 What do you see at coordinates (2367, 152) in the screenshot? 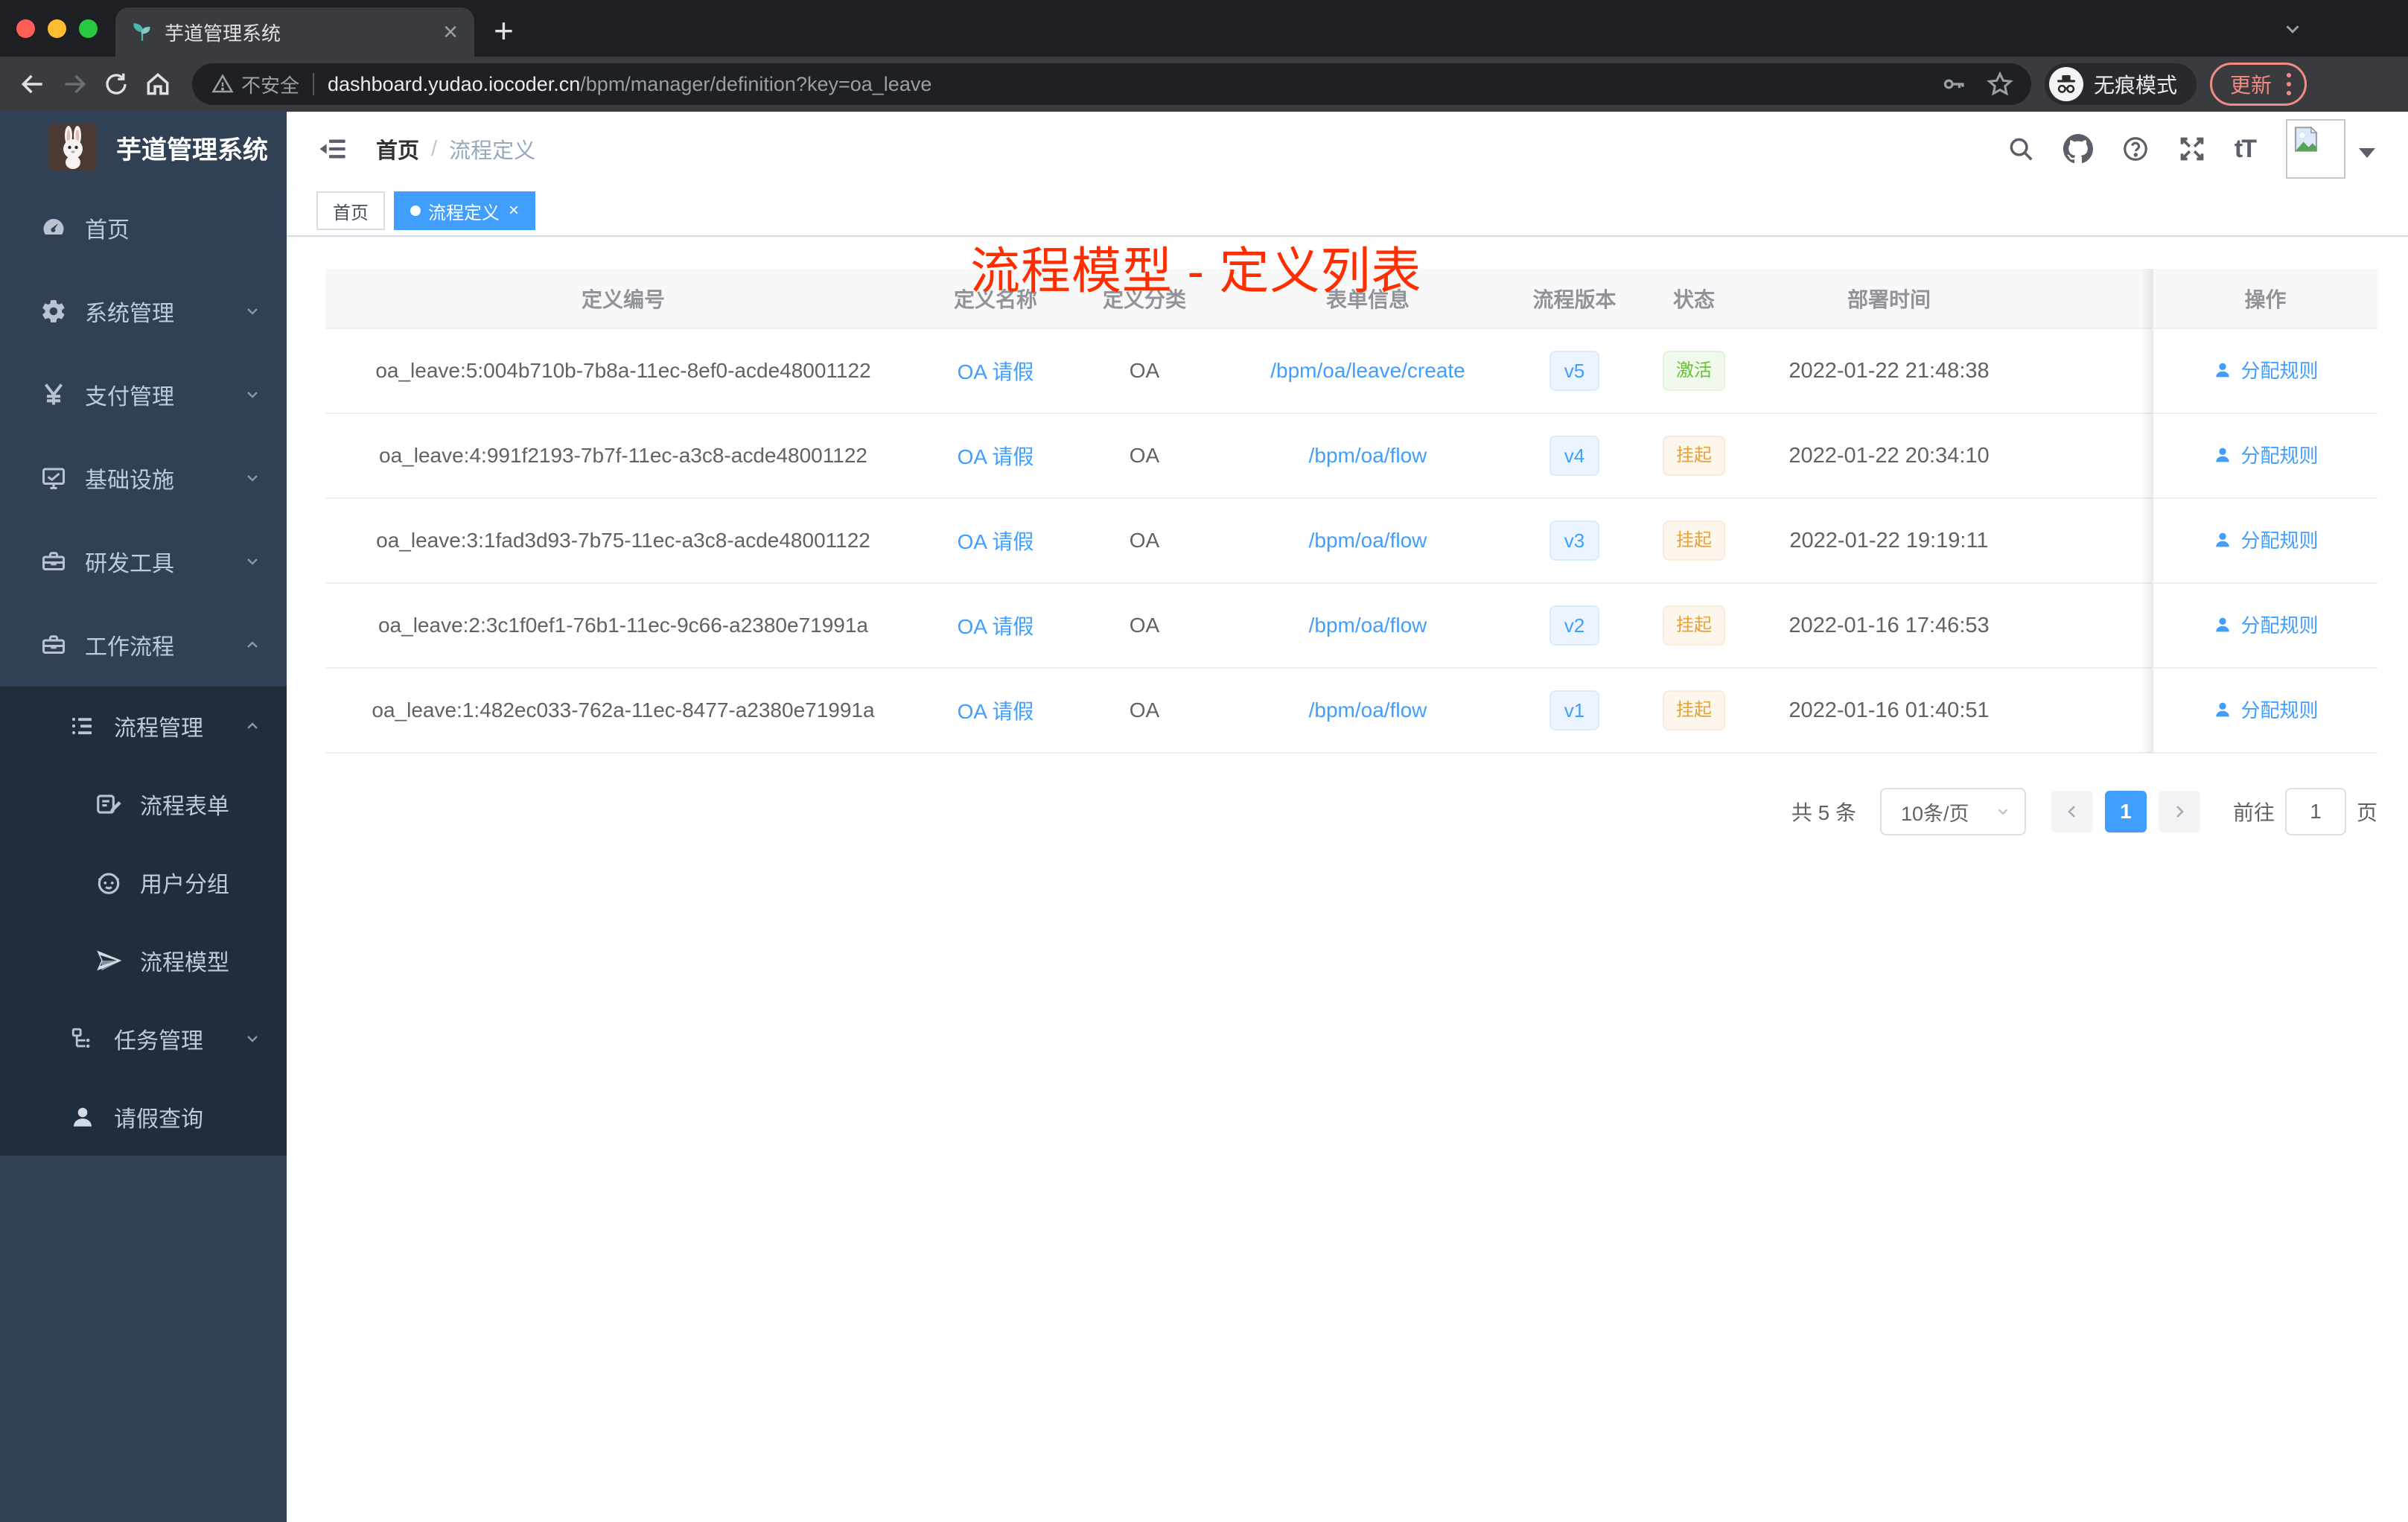
I see `user-menu-caret-icon` at bounding box center [2367, 152].